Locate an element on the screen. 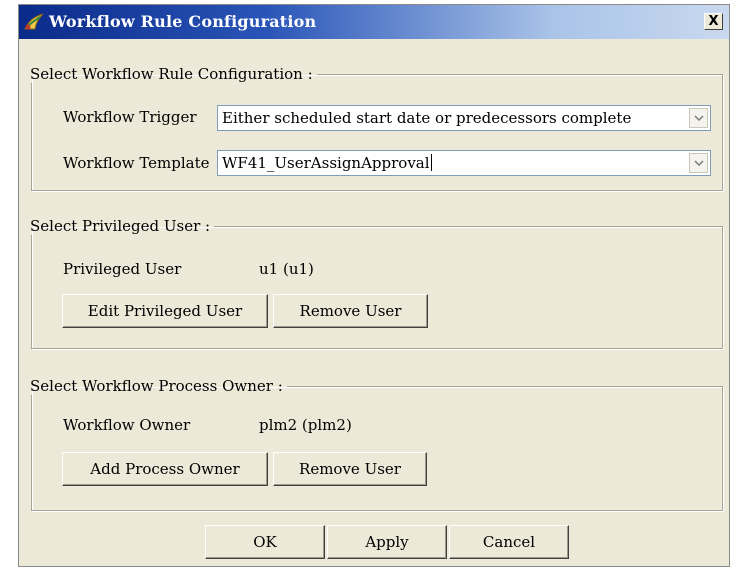 The height and width of the screenshot is (570, 740). cancel-button: Cancel is located at coordinates (509, 542).